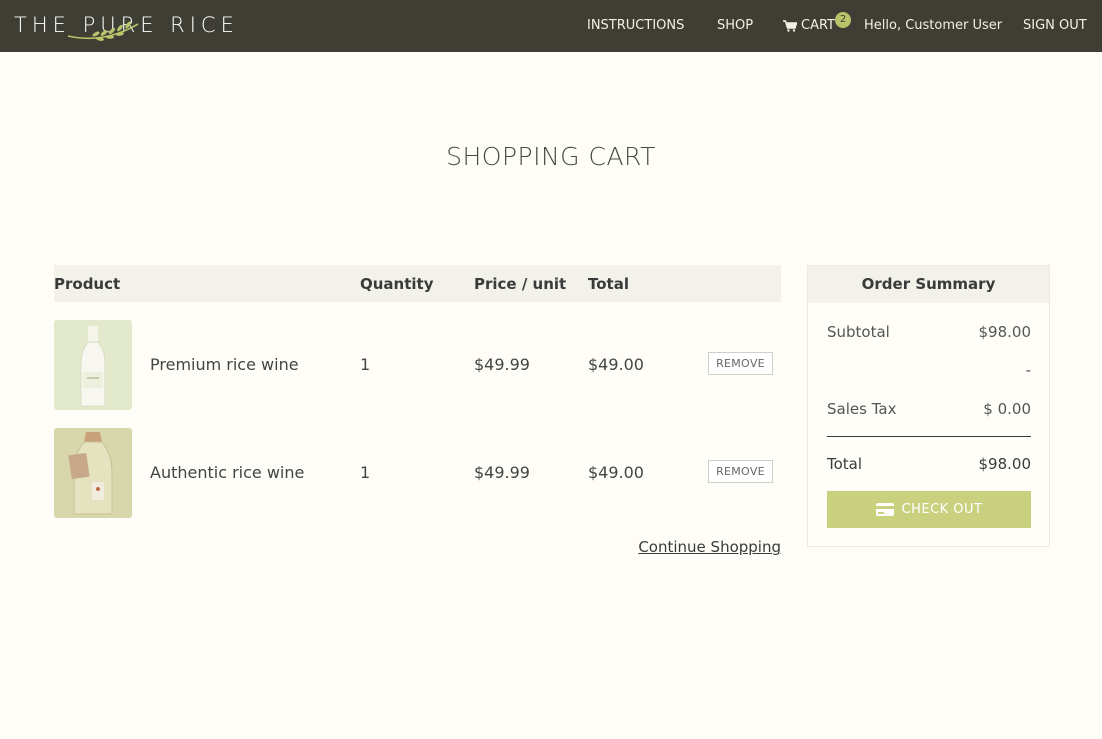  I want to click on total-value: $98.00, so click(1005, 464).